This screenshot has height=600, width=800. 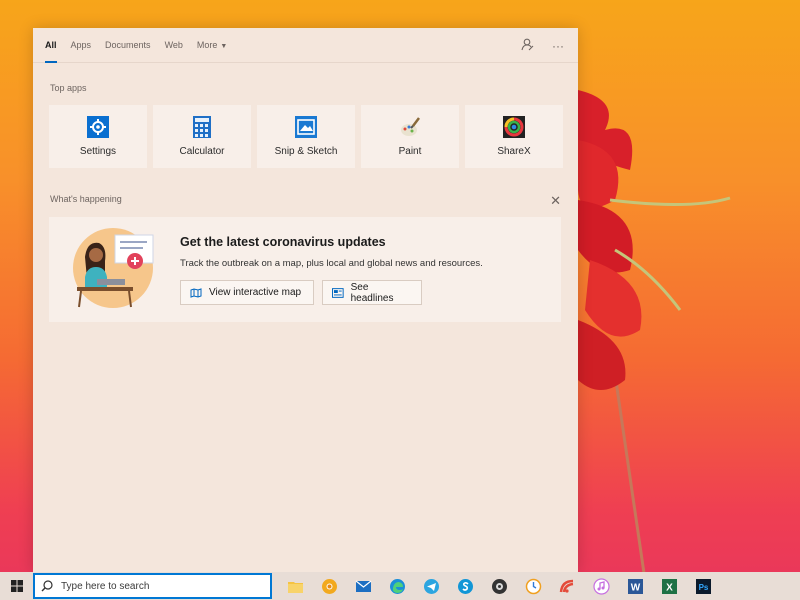 I want to click on calculator-icon, so click(x=202, y=127).